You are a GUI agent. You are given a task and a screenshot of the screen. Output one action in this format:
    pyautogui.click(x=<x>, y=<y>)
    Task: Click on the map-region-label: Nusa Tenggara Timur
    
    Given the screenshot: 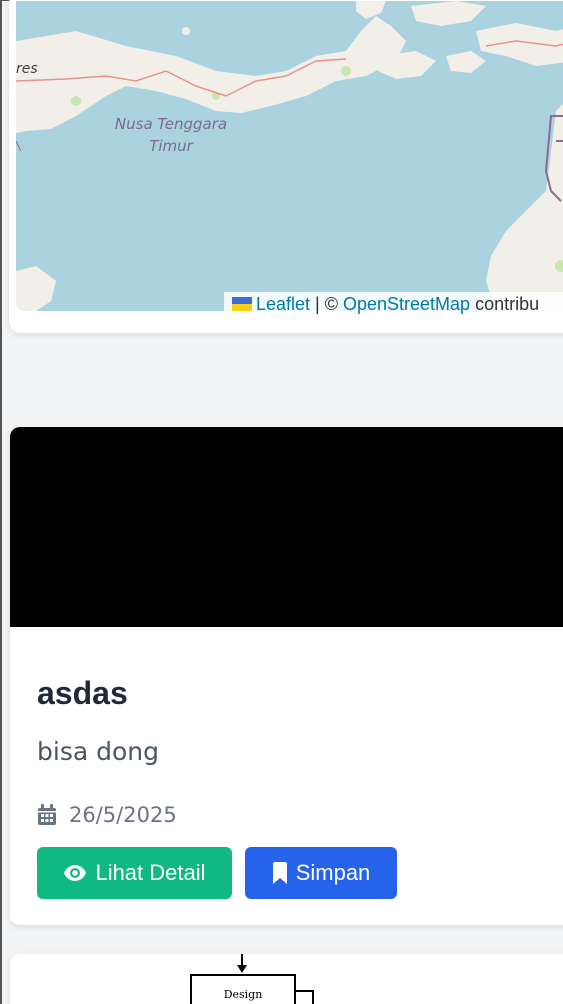 What is the action you would take?
    pyautogui.click(x=171, y=135)
    